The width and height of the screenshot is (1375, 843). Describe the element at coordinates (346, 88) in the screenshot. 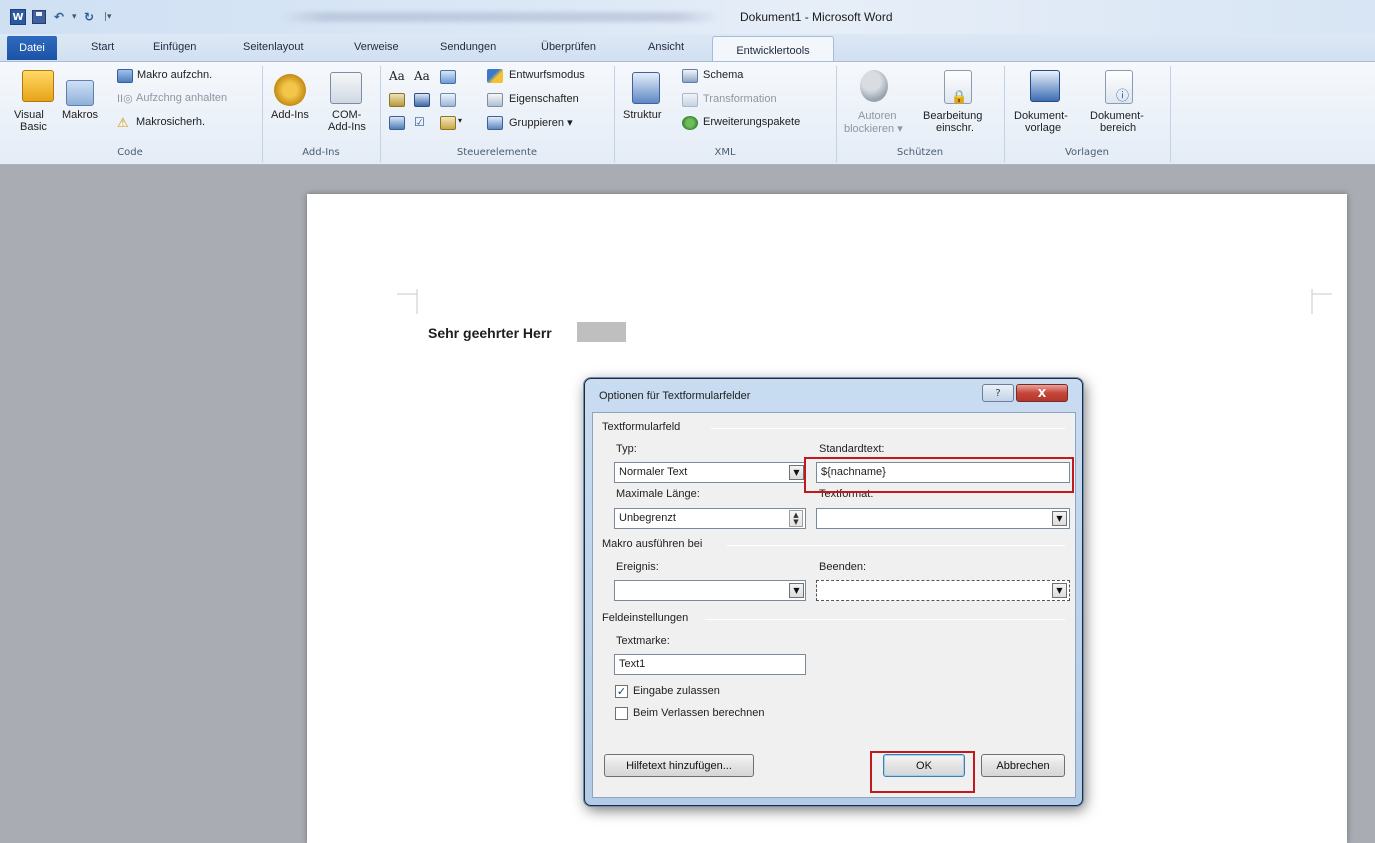

I see `com-addins-icon` at that location.